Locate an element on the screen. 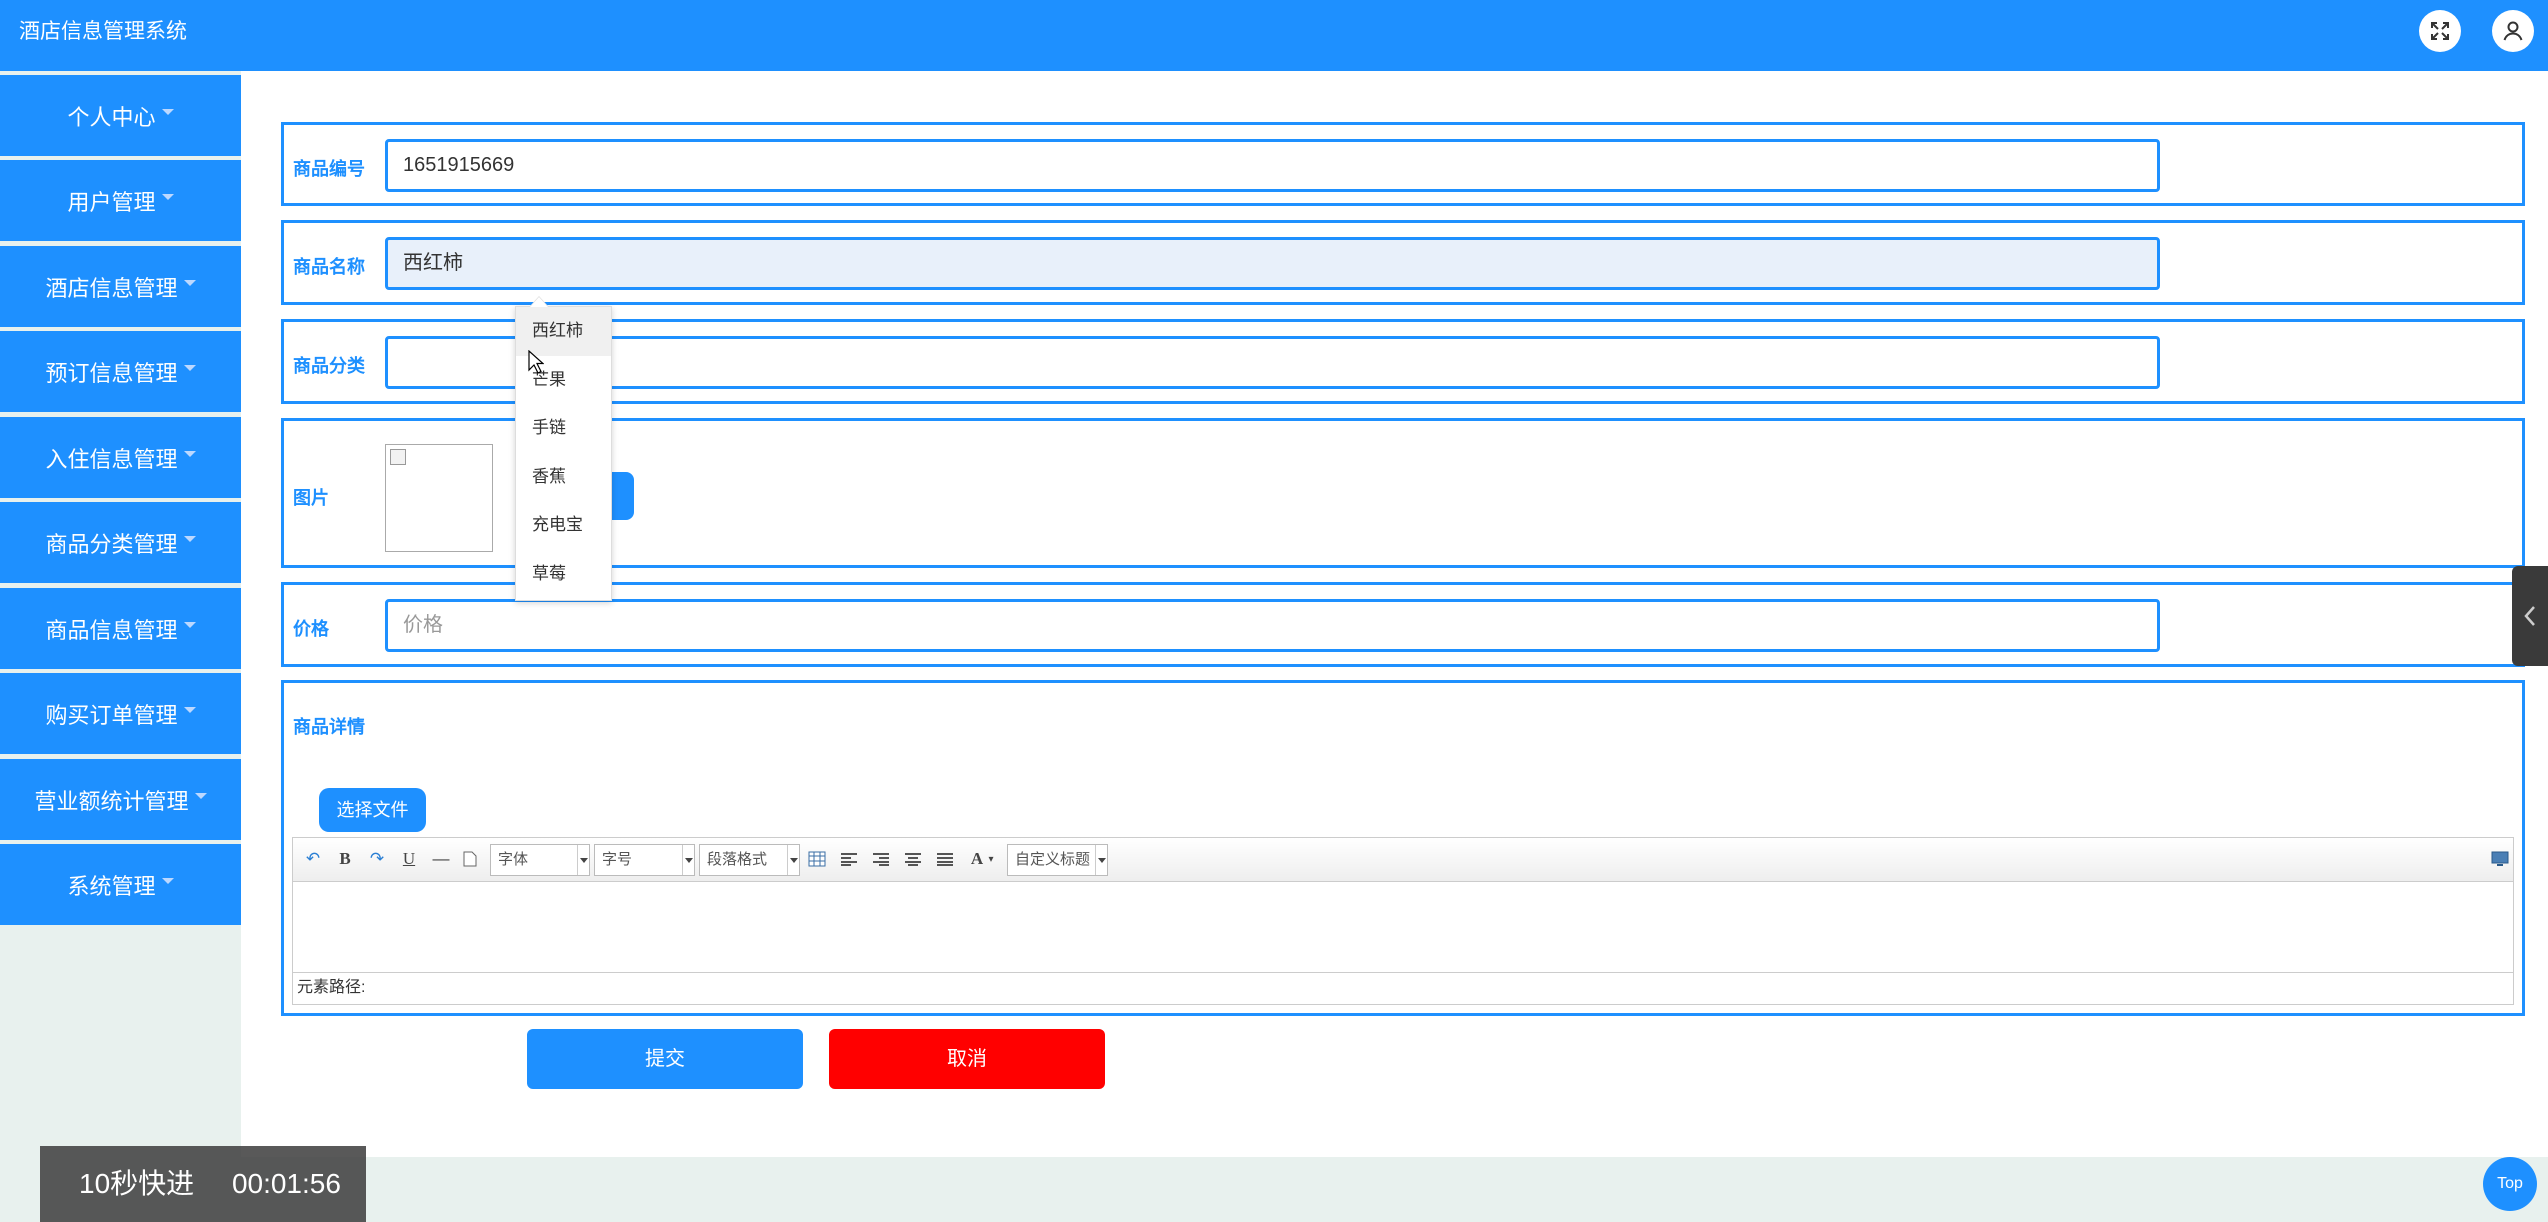 Image resolution: width=2548 pixels, height=1222 pixels. field-label: 图片 is located at coordinates (311, 498).